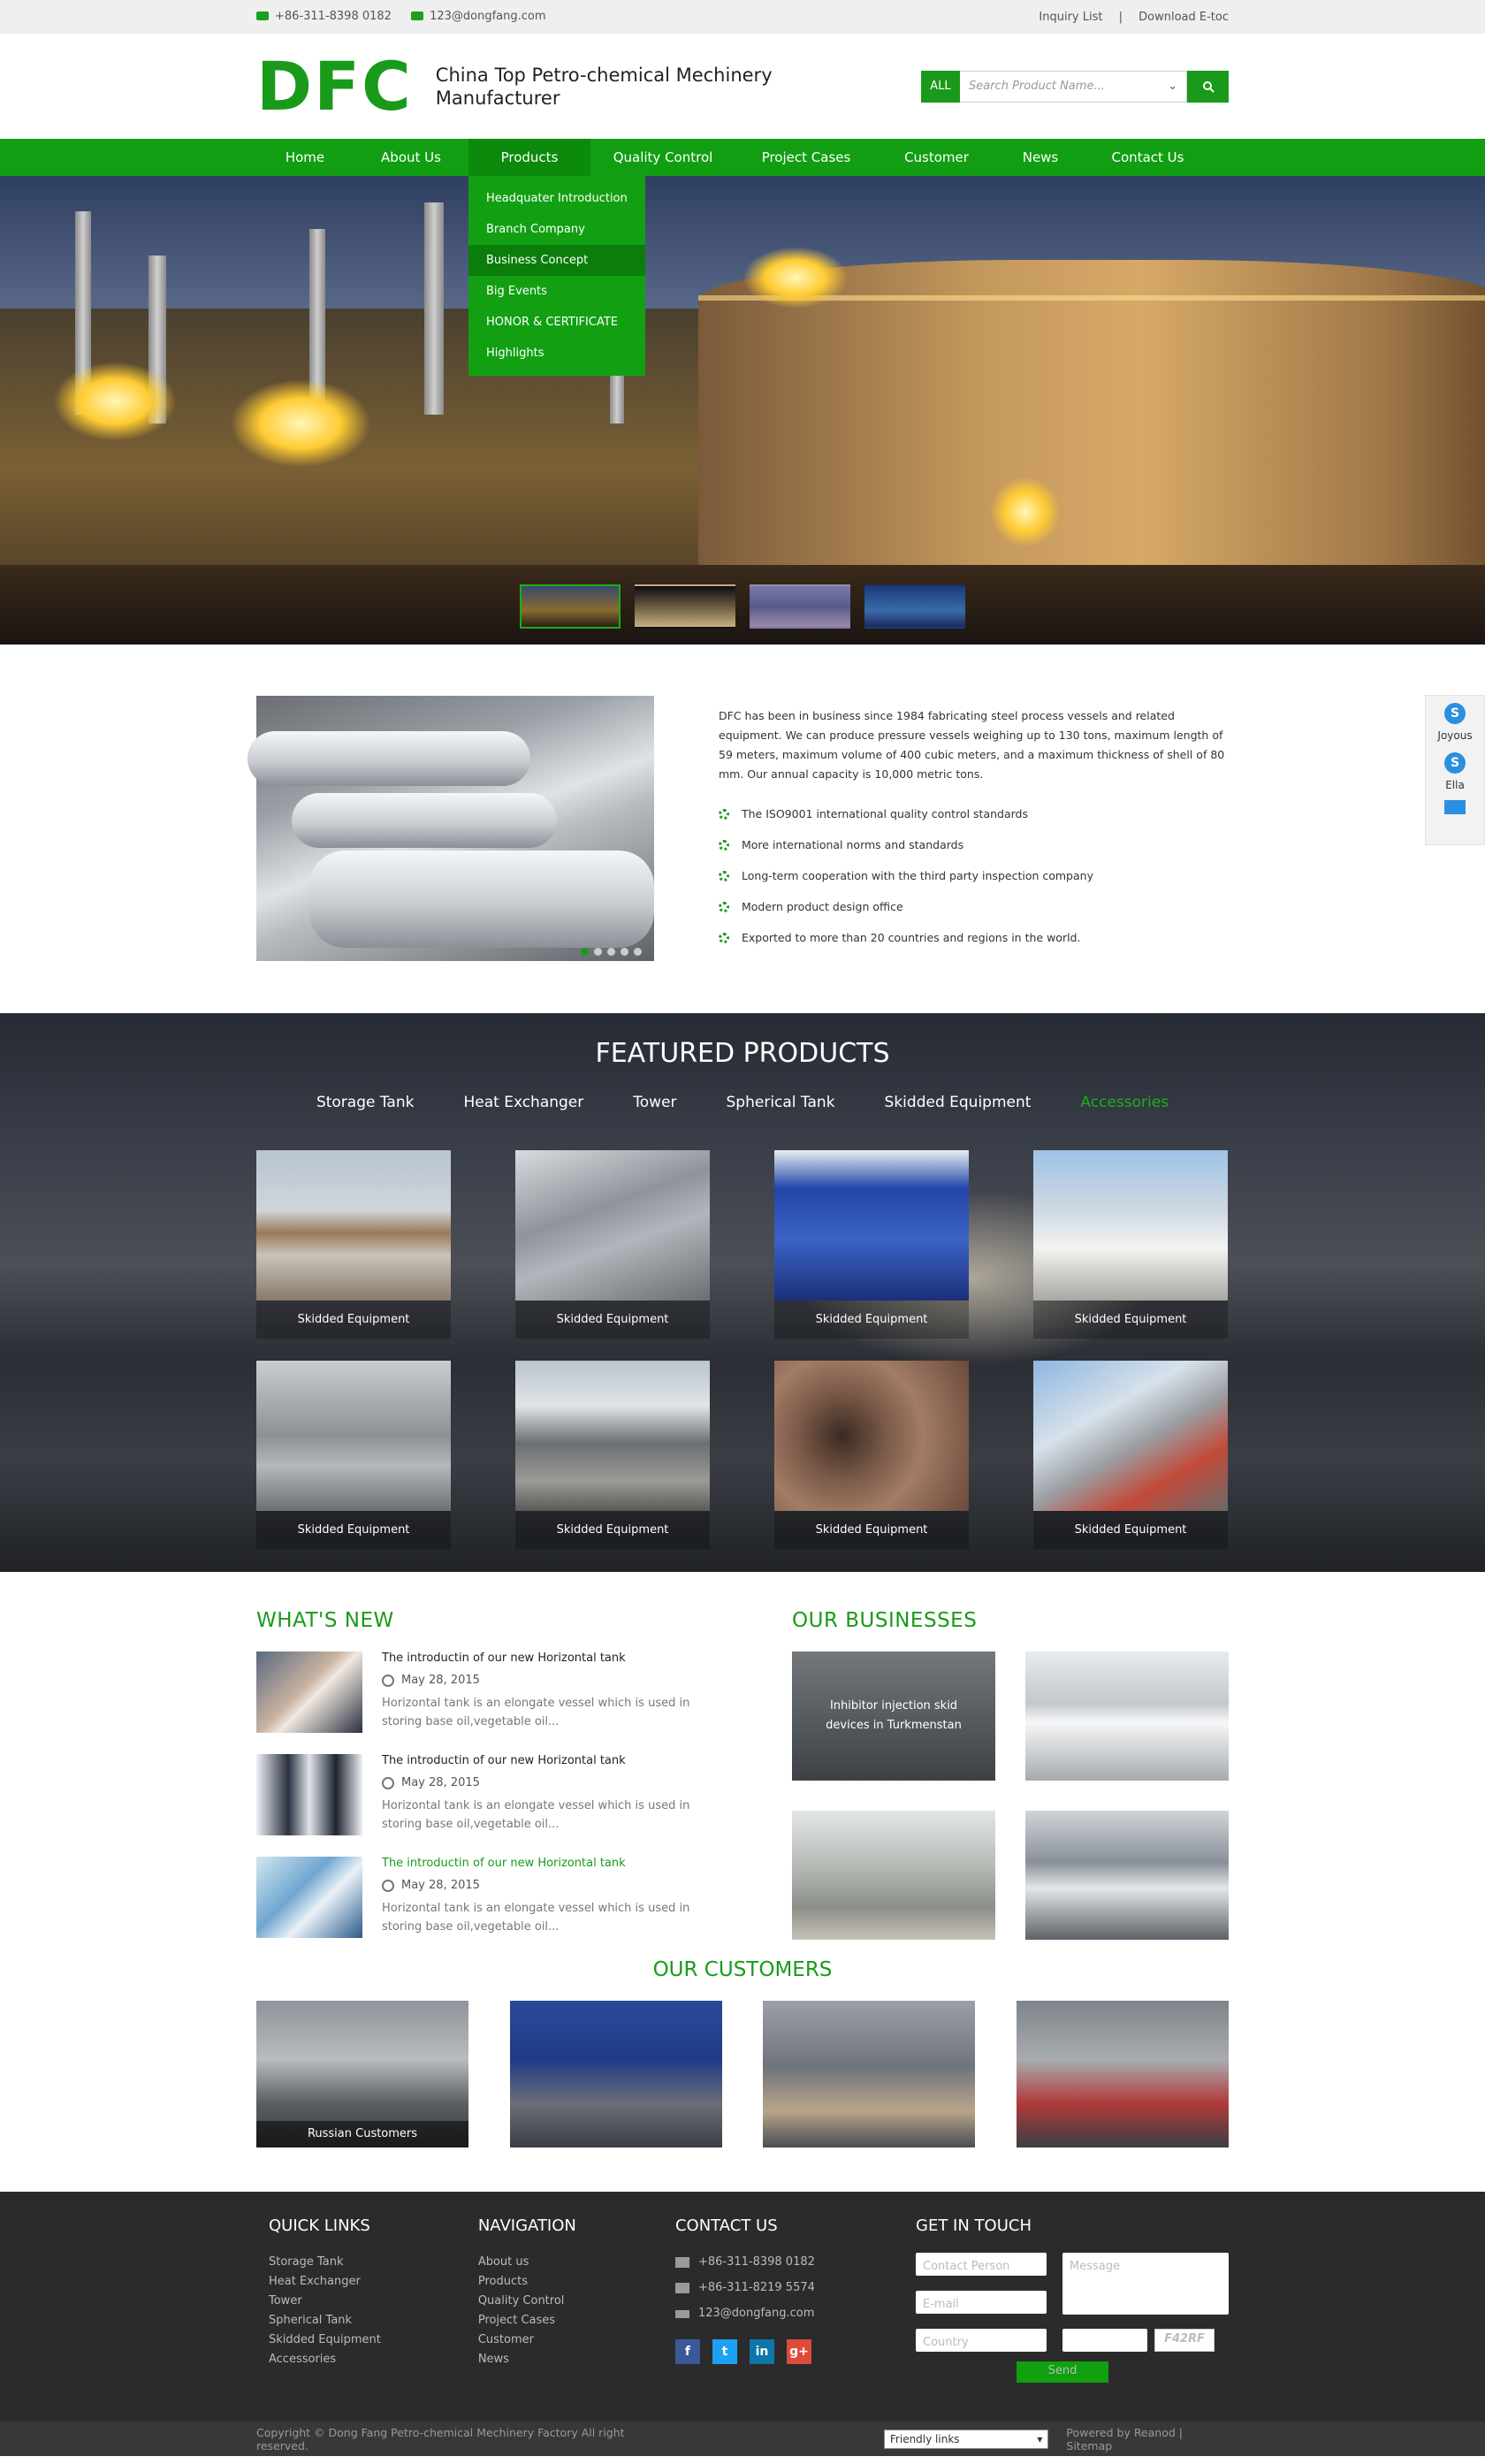 The height and width of the screenshot is (2464, 1485). Describe the element at coordinates (373, 2302) in the screenshot. I see `quick-link: Tower` at that location.